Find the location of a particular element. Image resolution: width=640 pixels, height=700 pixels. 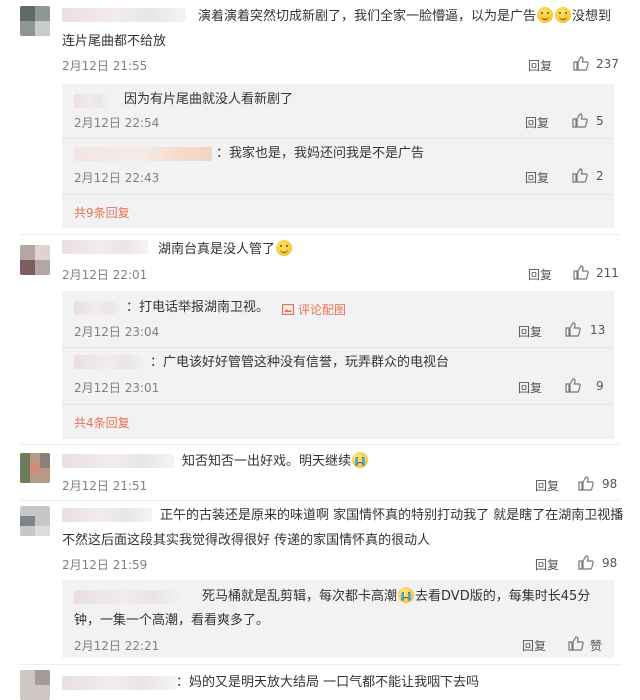

like-label: 赞 is located at coordinates (596, 645).